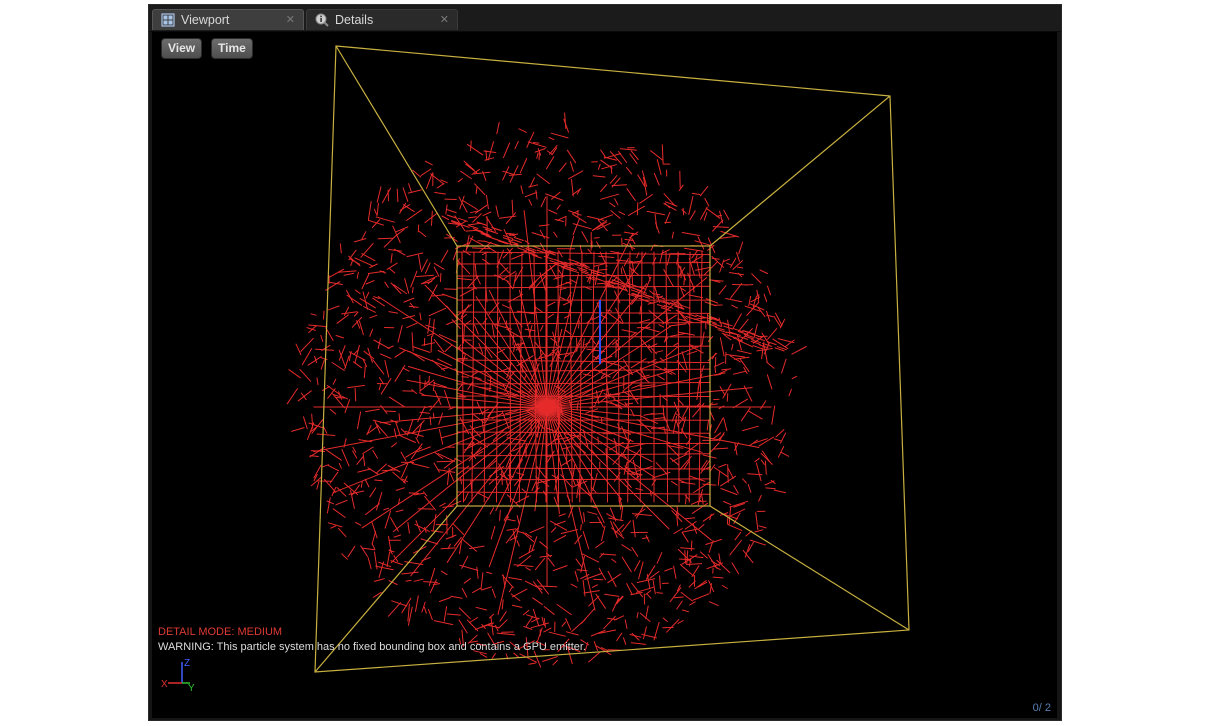 The width and height of the screenshot is (1212, 726). What do you see at coordinates (182, 48) in the screenshot?
I see `view-button: View` at bounding box center [182, 48].